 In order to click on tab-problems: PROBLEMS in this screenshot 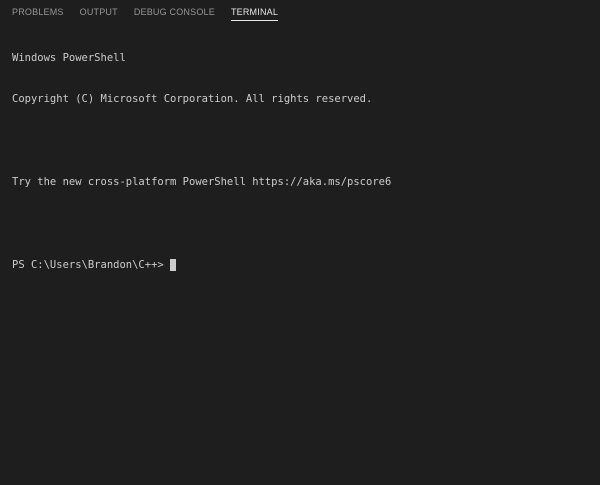, I will do `click(38, 12)`.